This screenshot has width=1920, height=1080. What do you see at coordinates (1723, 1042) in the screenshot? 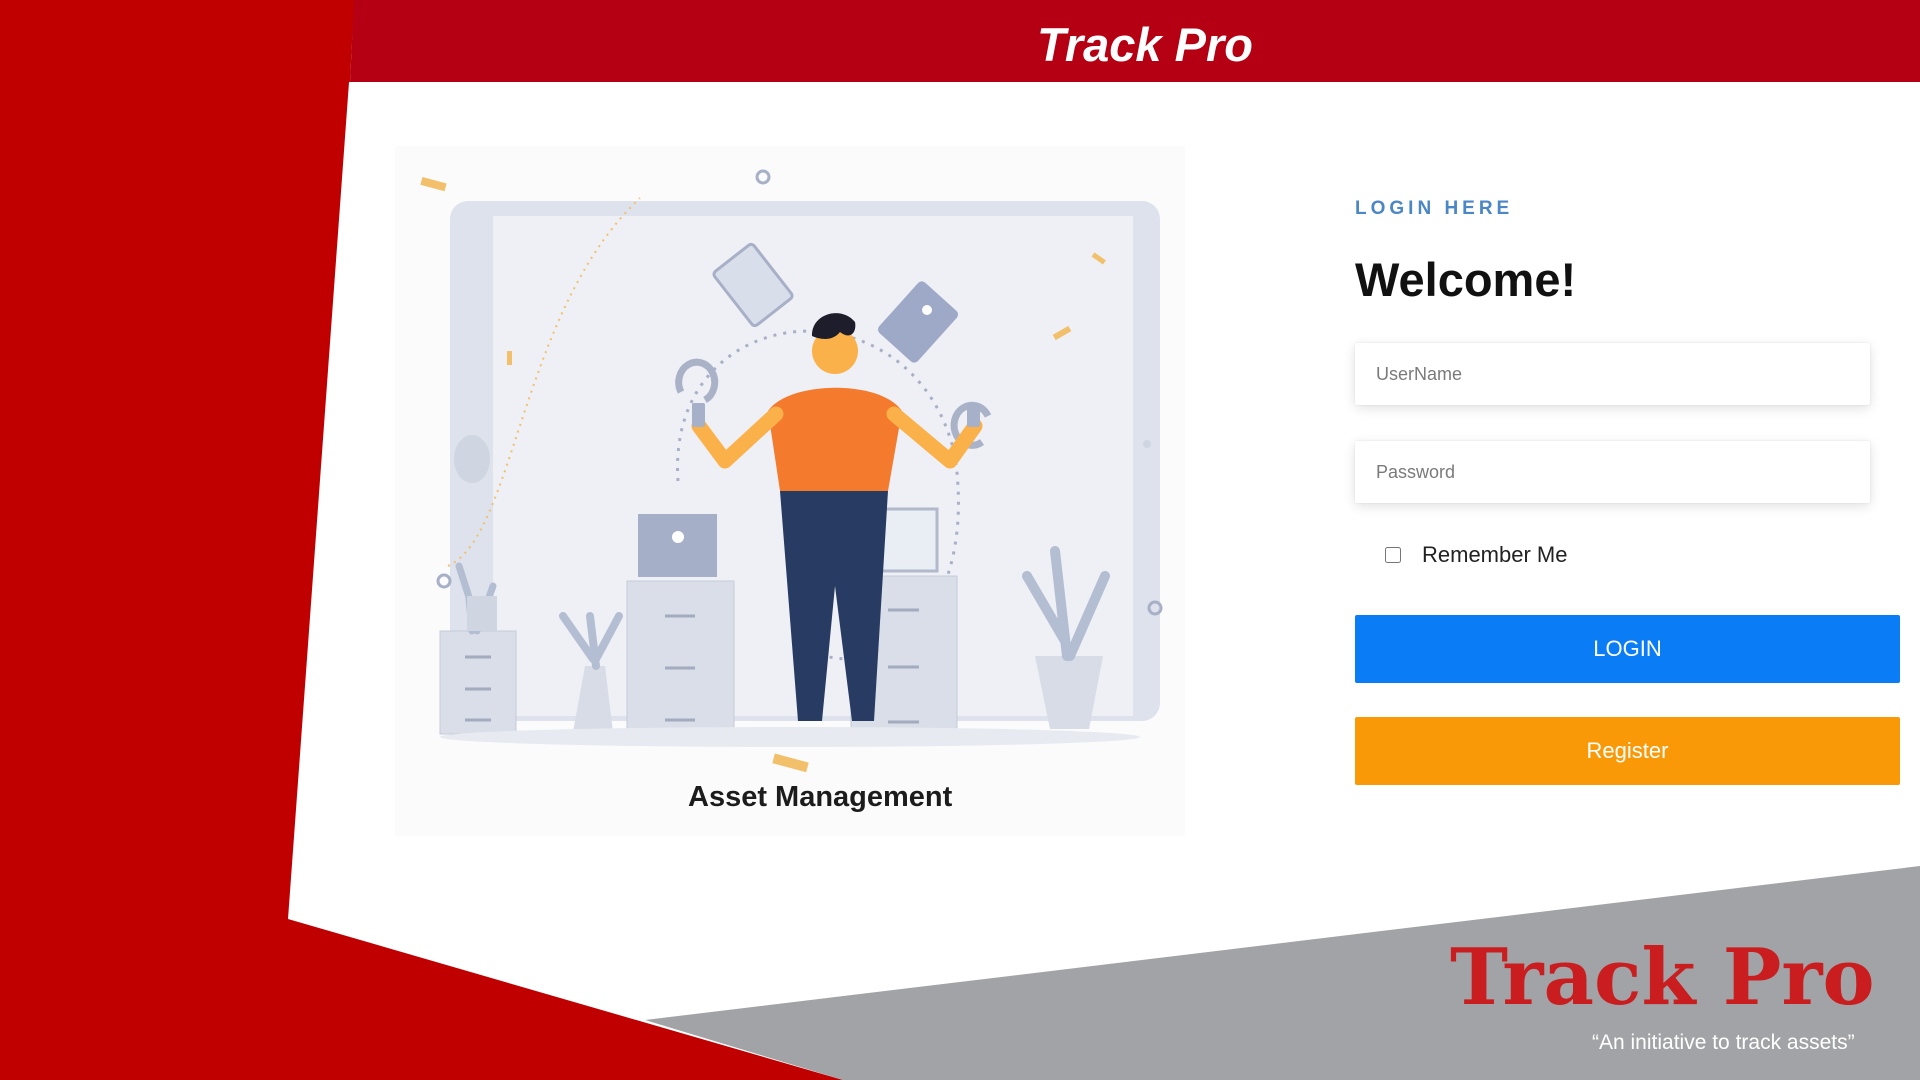
I see `brand-tagline: “An initiative to track assets”` at bounding box center [1723, 1042].